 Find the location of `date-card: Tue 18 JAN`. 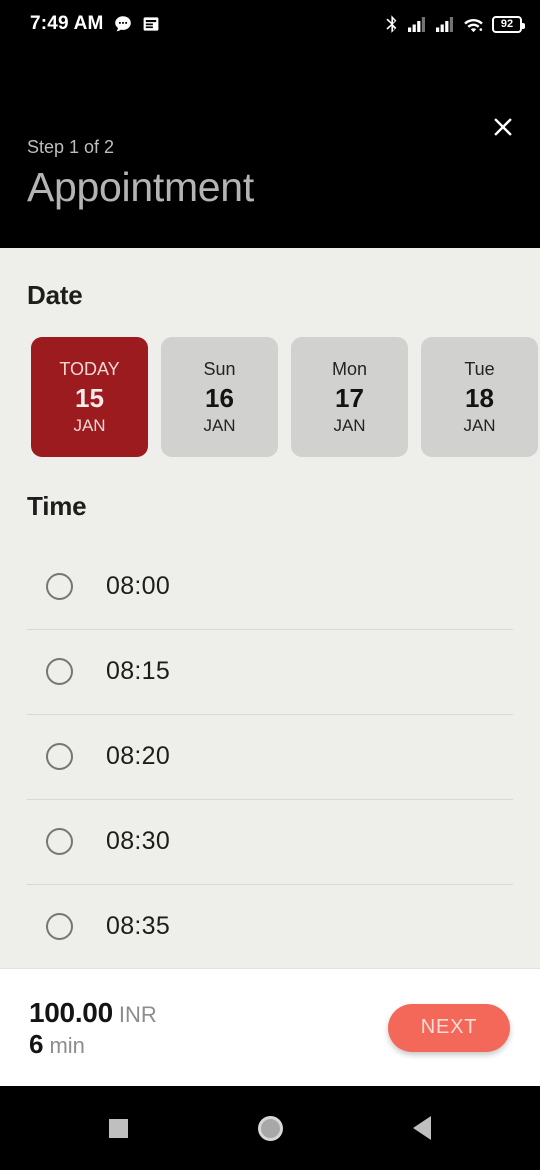

date-card: Tue 18 JAN is located at coordinates (479, 397).